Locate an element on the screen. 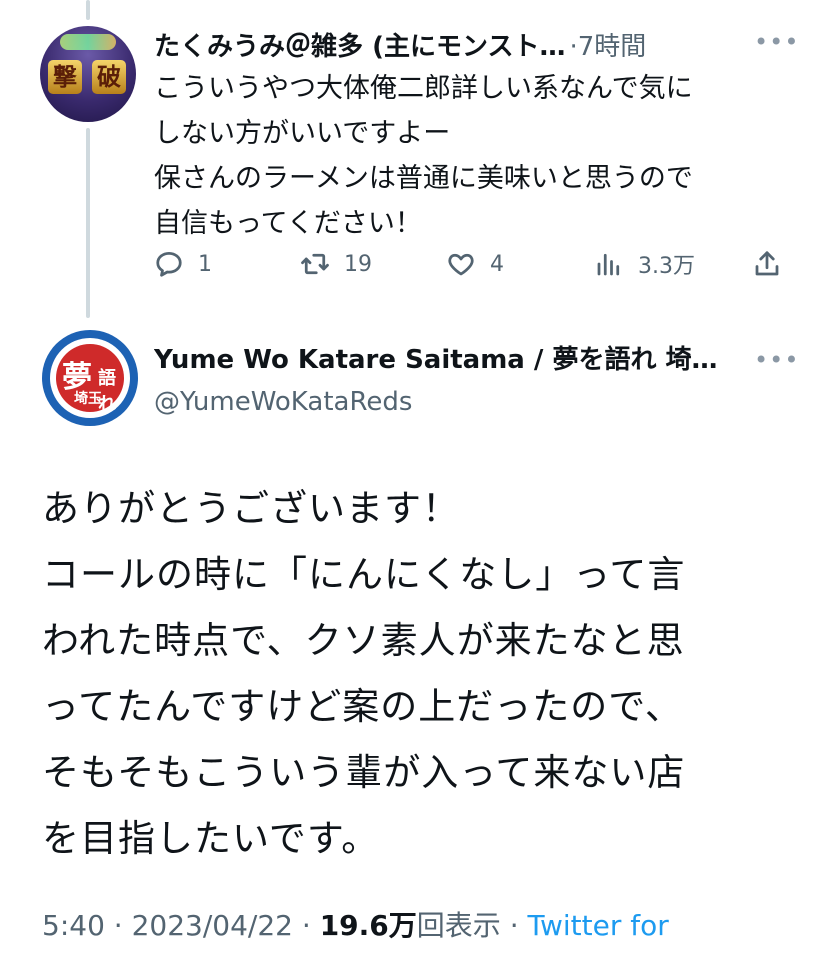 This screenshot has width=828, height=958. tweet-text-line: ってたんですけど案の上だったので、 is located at coordinates (362, 706).